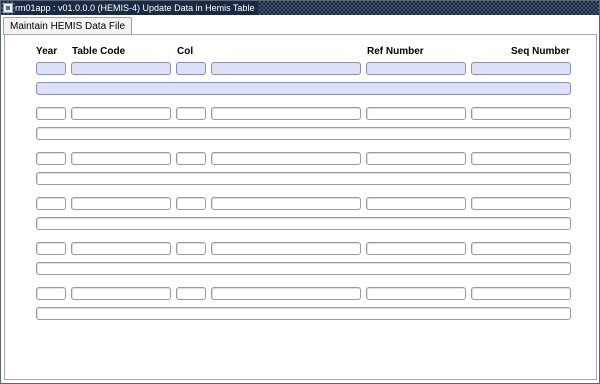 The height and width of the screenshot is (384, 600). Describe the element at coordinates (47, 51) in the screenshot. I see `year-header: Year` at that location.